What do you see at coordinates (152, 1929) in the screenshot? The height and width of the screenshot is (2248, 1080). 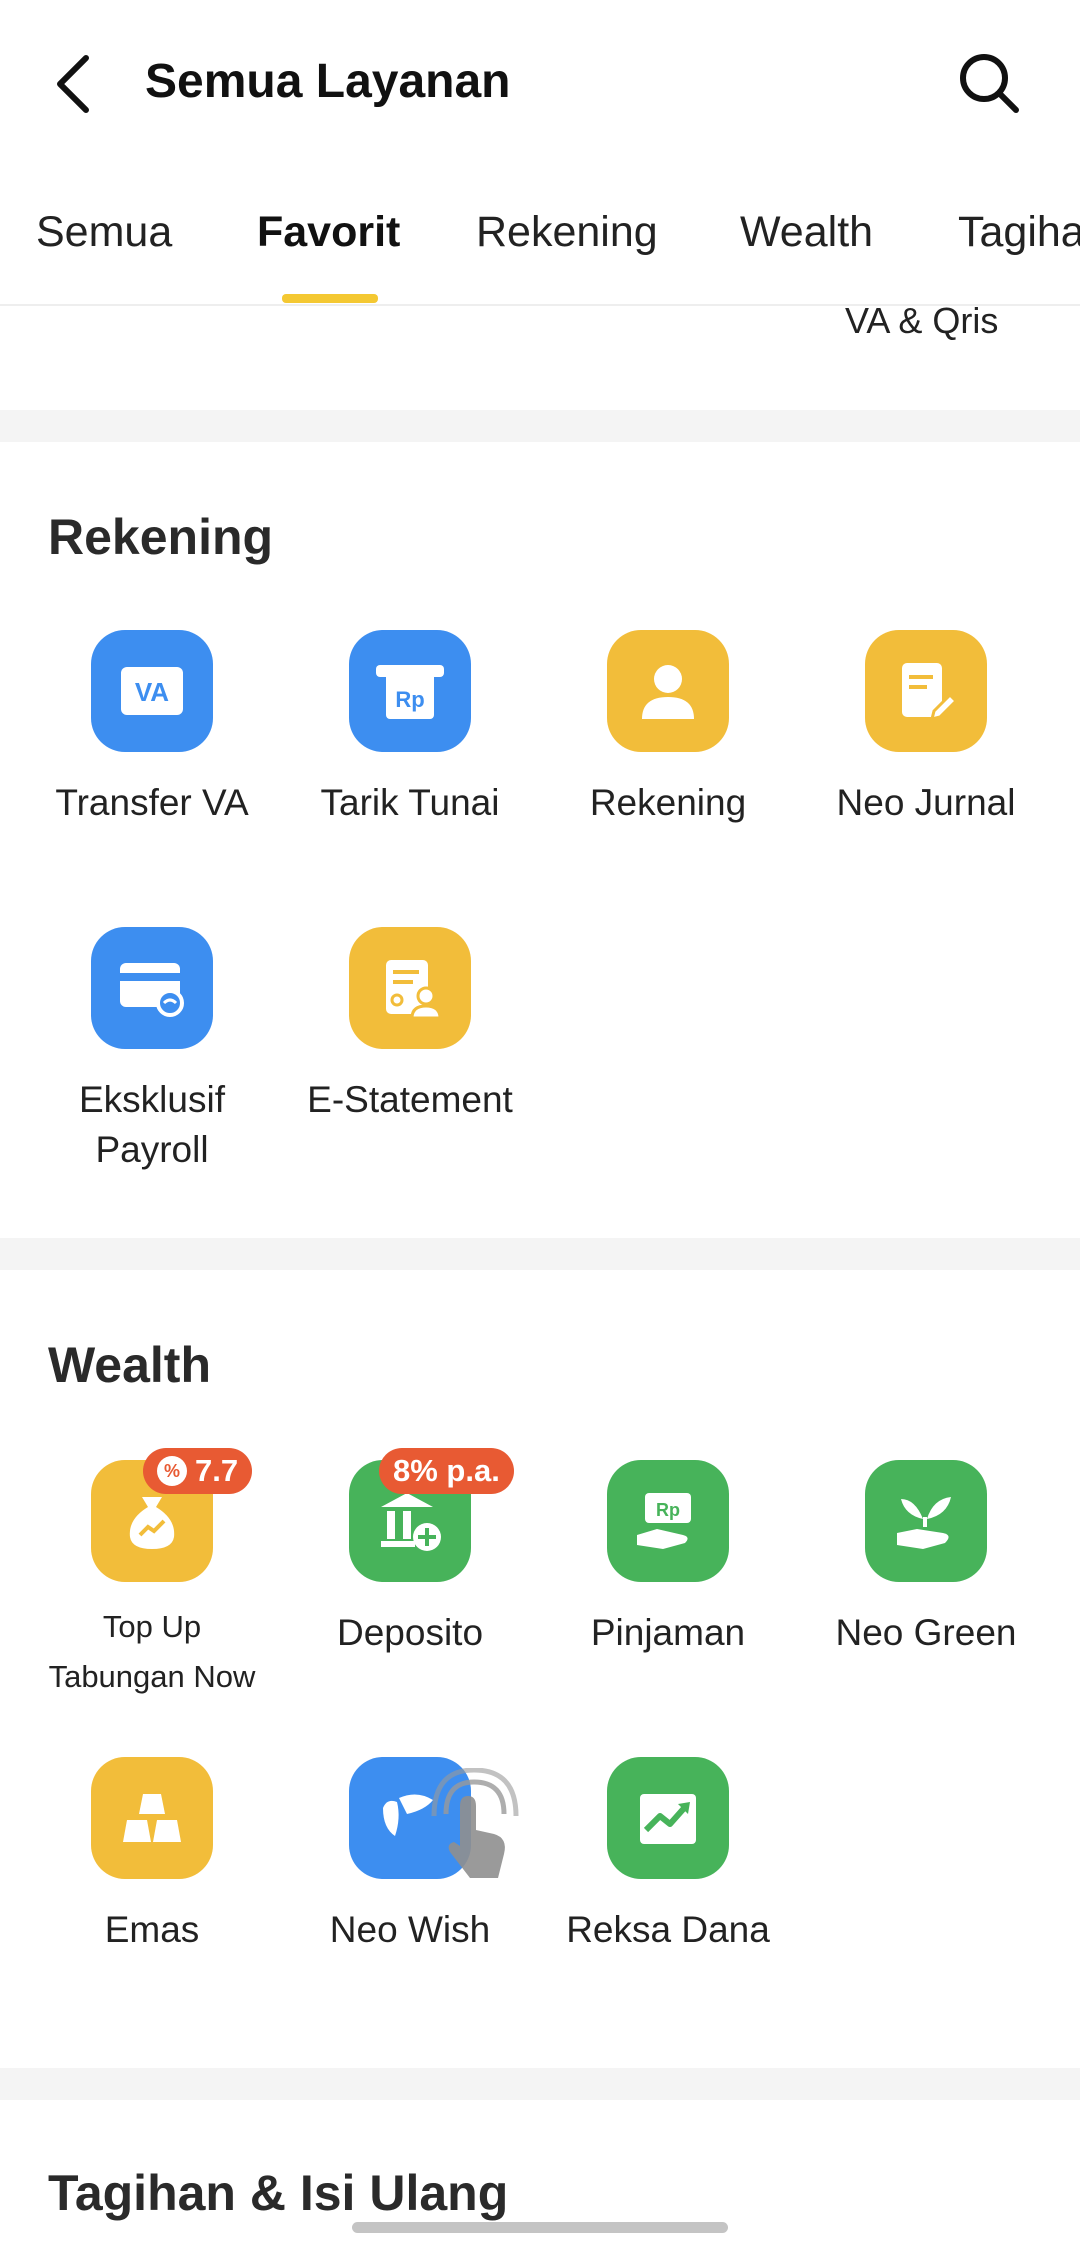 I see `service-label: Emas` at bounding box center [152, 1929].